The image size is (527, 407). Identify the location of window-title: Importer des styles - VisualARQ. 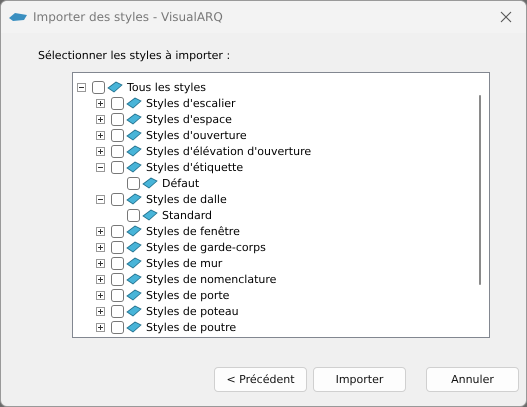
(128, 17).